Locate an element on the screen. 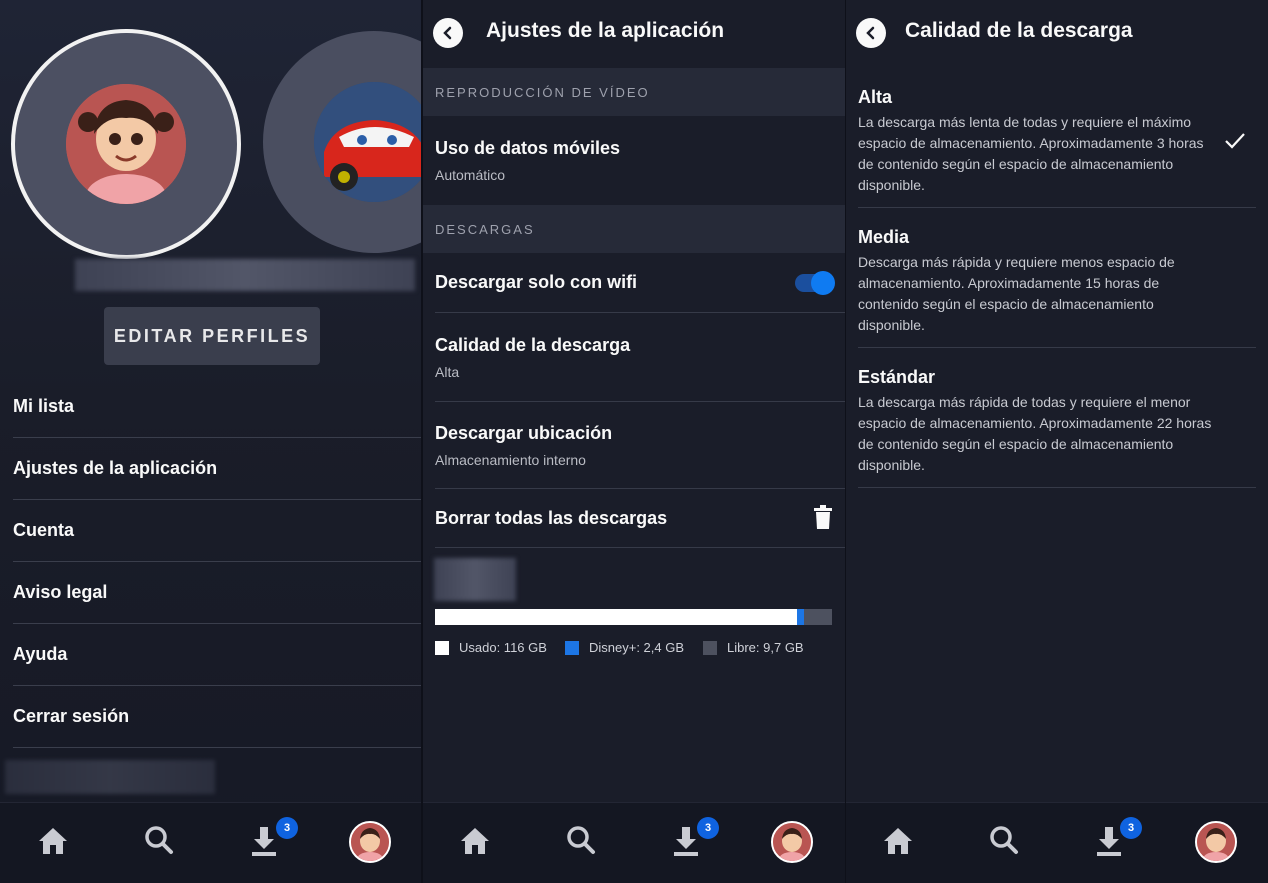  delete-all-downloads-setting: Borrar todas las descargas is located at coordinates (640, 518).